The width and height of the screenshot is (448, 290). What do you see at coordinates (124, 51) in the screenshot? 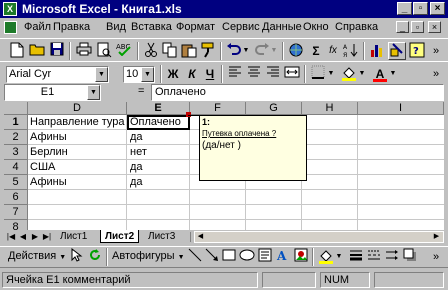
I see `spelling-icon: ABC` at bounding box center [124, 51].